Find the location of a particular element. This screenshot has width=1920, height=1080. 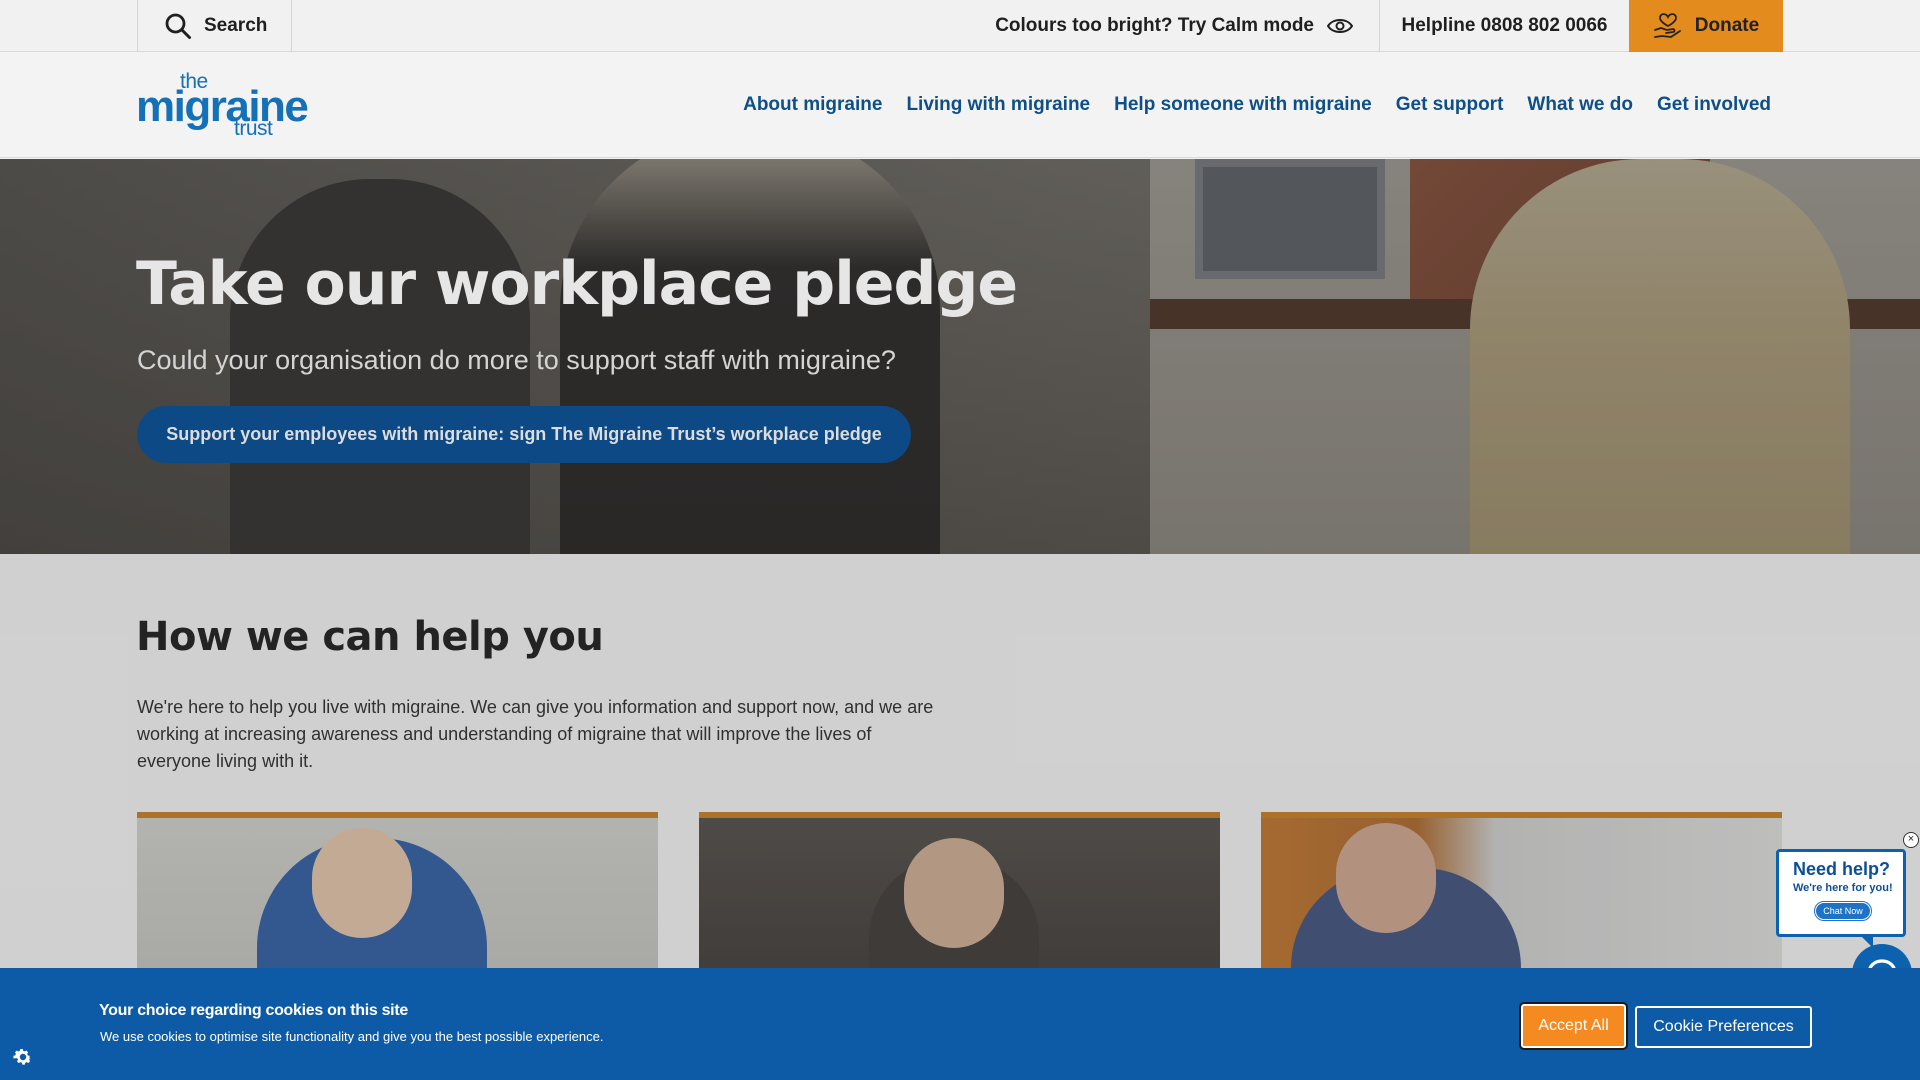

search-icon is located at coordinates (178, 26).